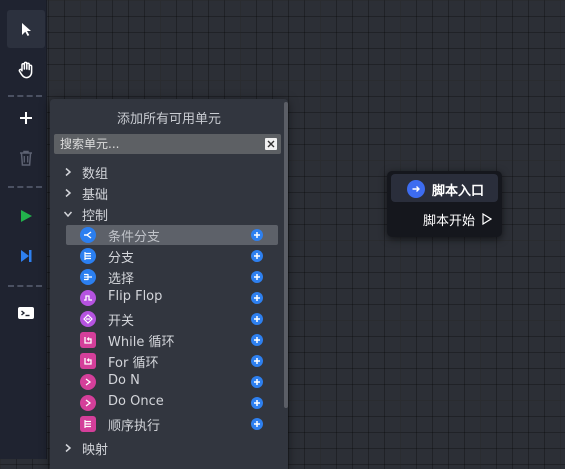 The image size is (565, 469). I want to click on unit-item-label: For 循环, so click(133, 363).